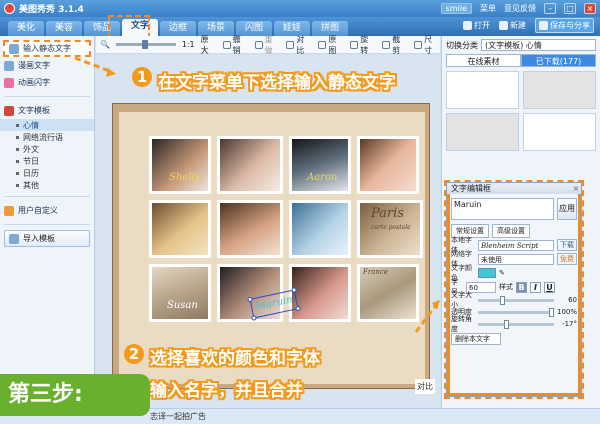 The image size is (600, 424). Describe the element at coordinates (142, 77) in the screenshot. I see `step-number-badge: 1` at that location.